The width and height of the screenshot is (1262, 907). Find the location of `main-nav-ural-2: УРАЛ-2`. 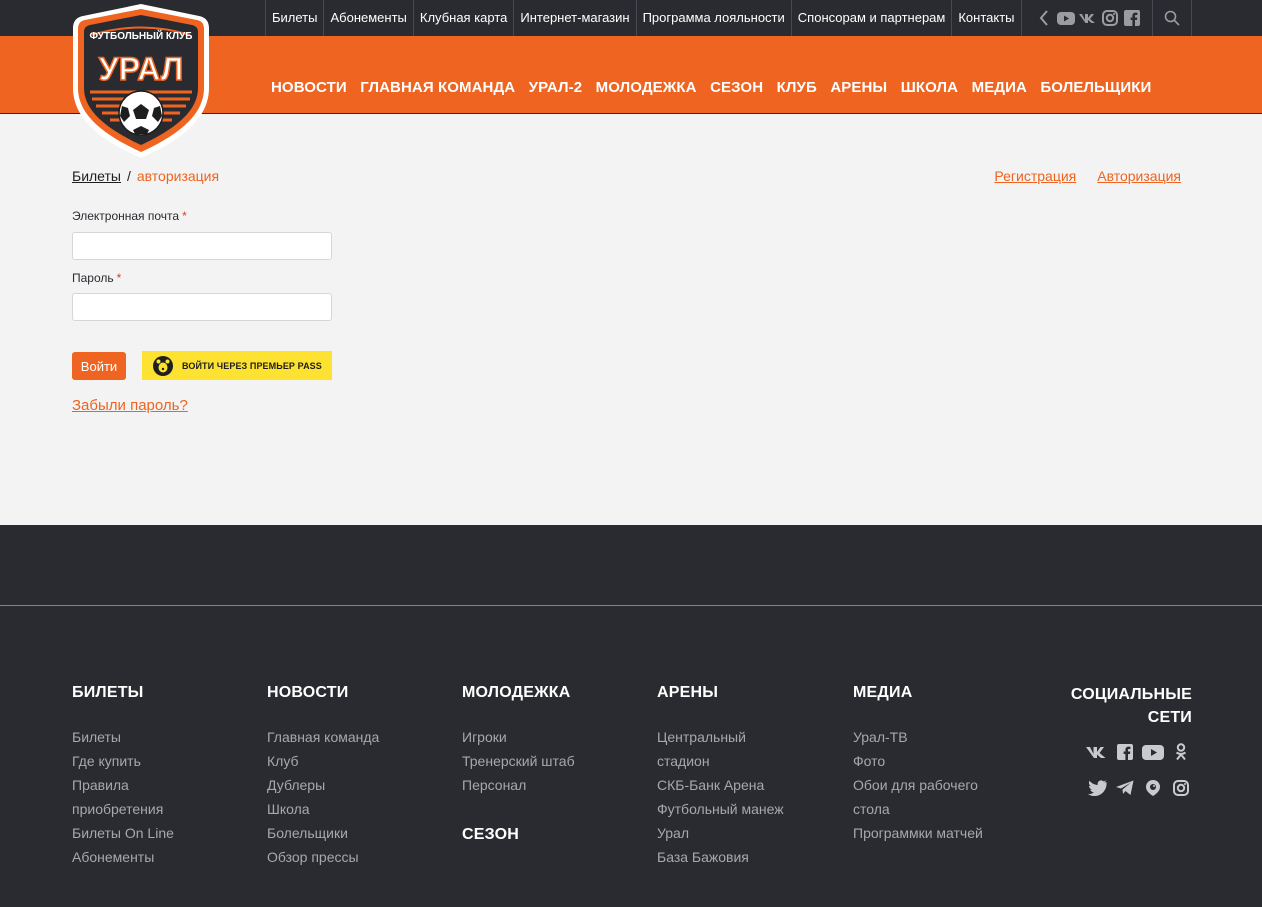

main-nav-ural-2: УРАЛ-2 is located at coordinates (556, 87).